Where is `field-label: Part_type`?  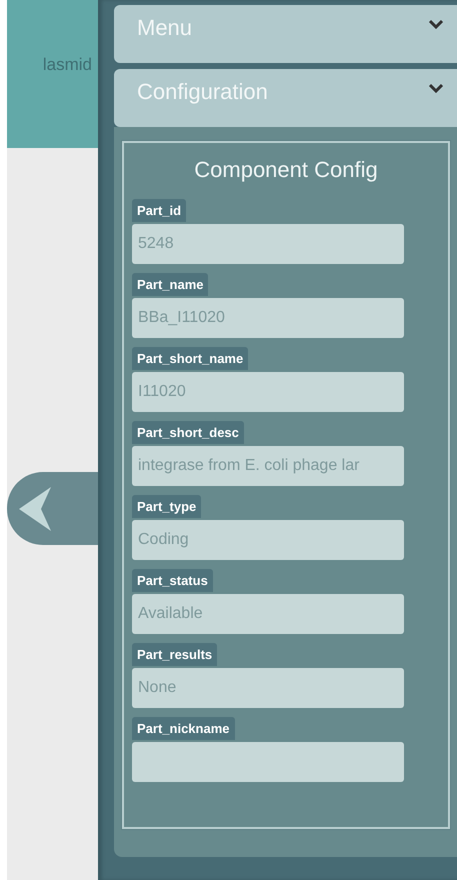
field-label: Part_type is located at coordinates (167, 506).